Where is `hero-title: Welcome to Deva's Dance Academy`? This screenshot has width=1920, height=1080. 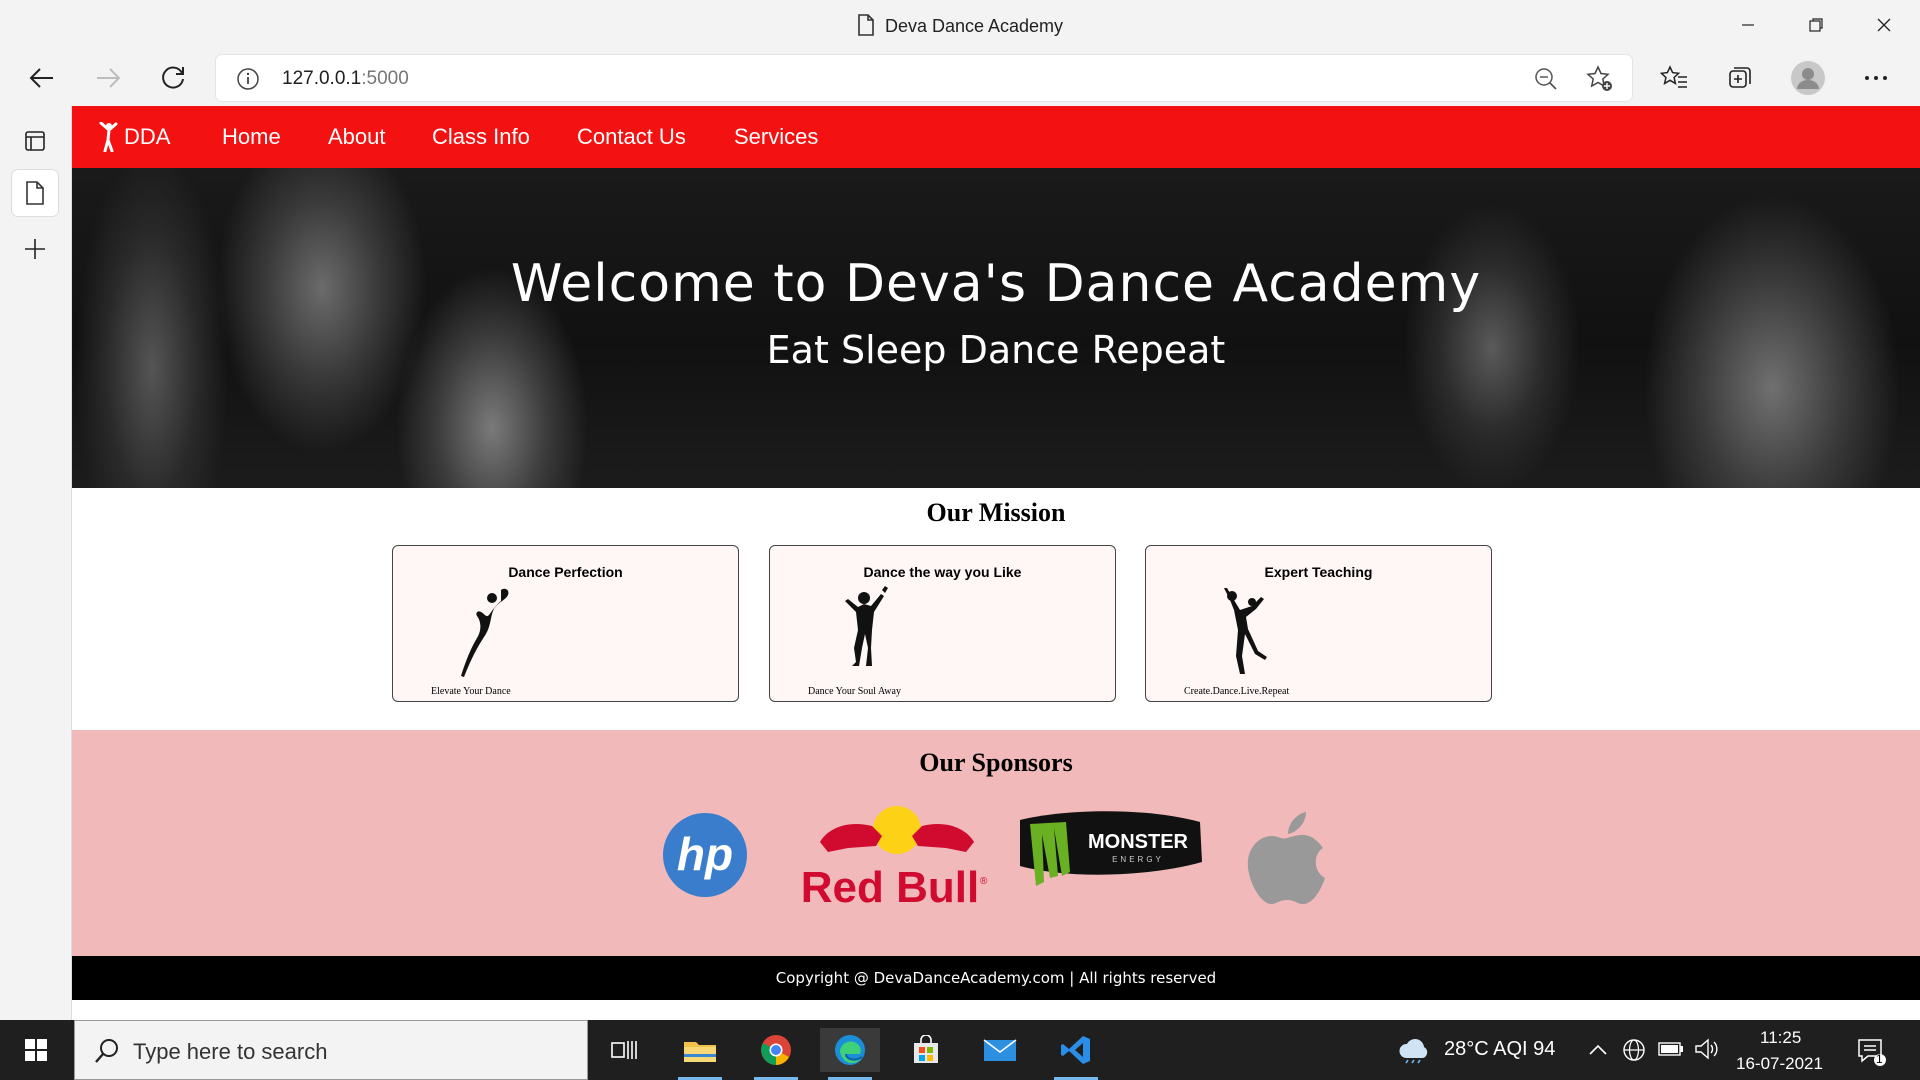 hero-title: Welcome to Deva's Dance Academy is located at coordinates (996, 284).